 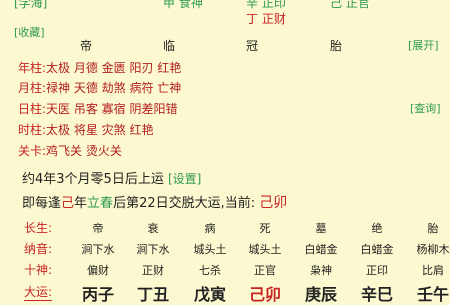 What do you see at coordinates (205, 203) in the screenshot?
I see `jiaoyun-suffix: 日交脱大运,当前:` at bounding box center [205, 203].